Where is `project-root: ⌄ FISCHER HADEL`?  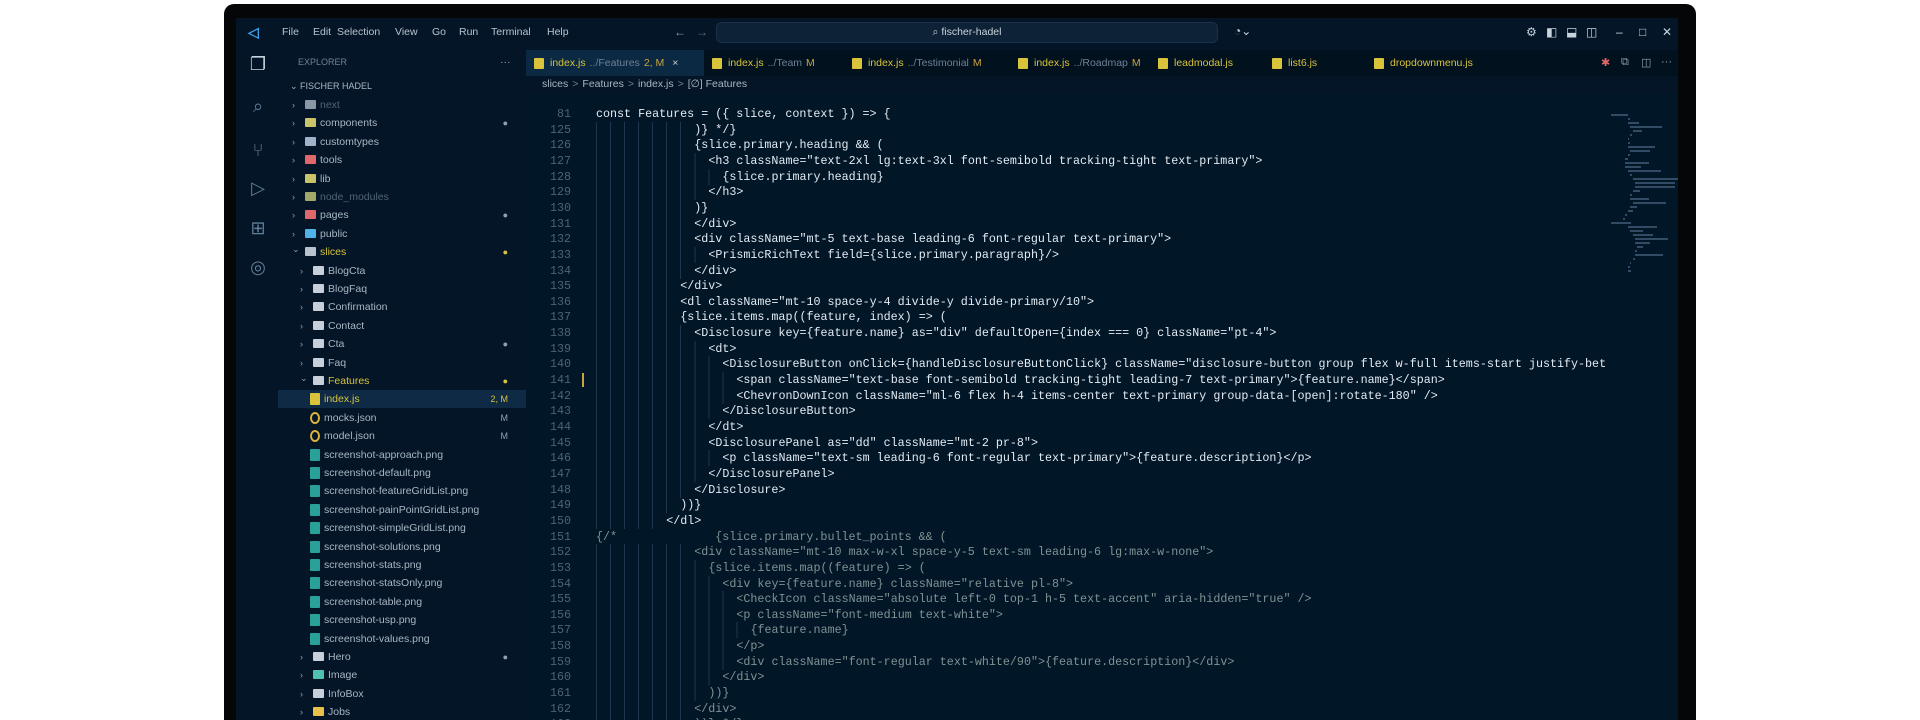
project-root: ⌄ FISCHER HADEL is located at coordinates (331, 86).